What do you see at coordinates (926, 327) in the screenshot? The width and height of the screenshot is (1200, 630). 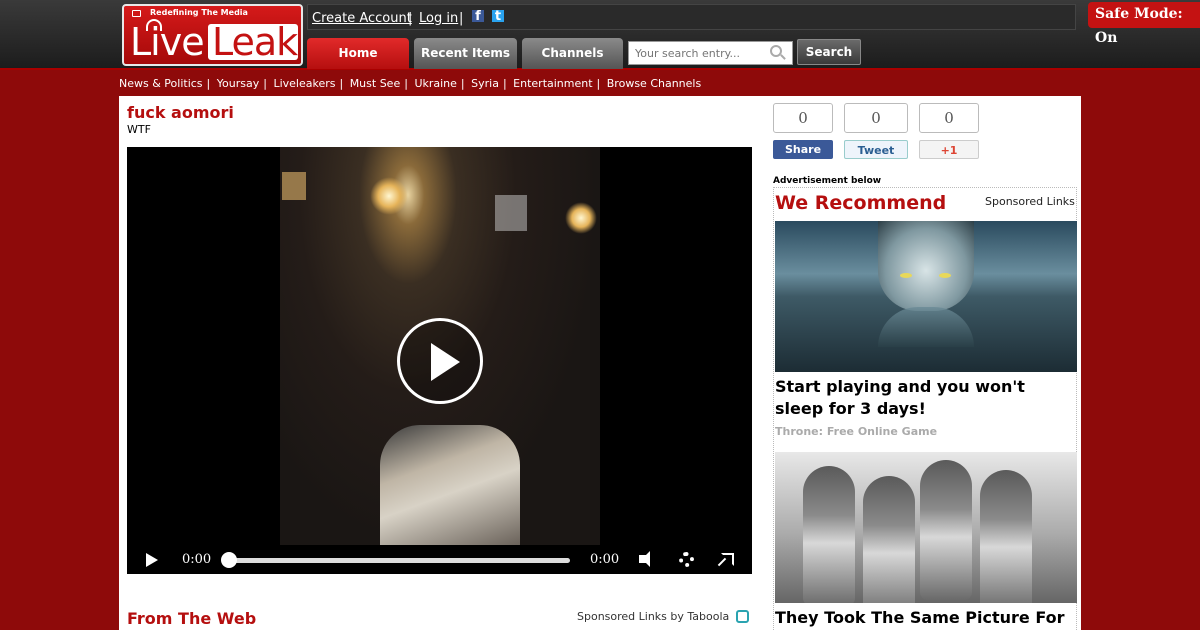 I see `ad-reflection` at bounding box center [926, 327].